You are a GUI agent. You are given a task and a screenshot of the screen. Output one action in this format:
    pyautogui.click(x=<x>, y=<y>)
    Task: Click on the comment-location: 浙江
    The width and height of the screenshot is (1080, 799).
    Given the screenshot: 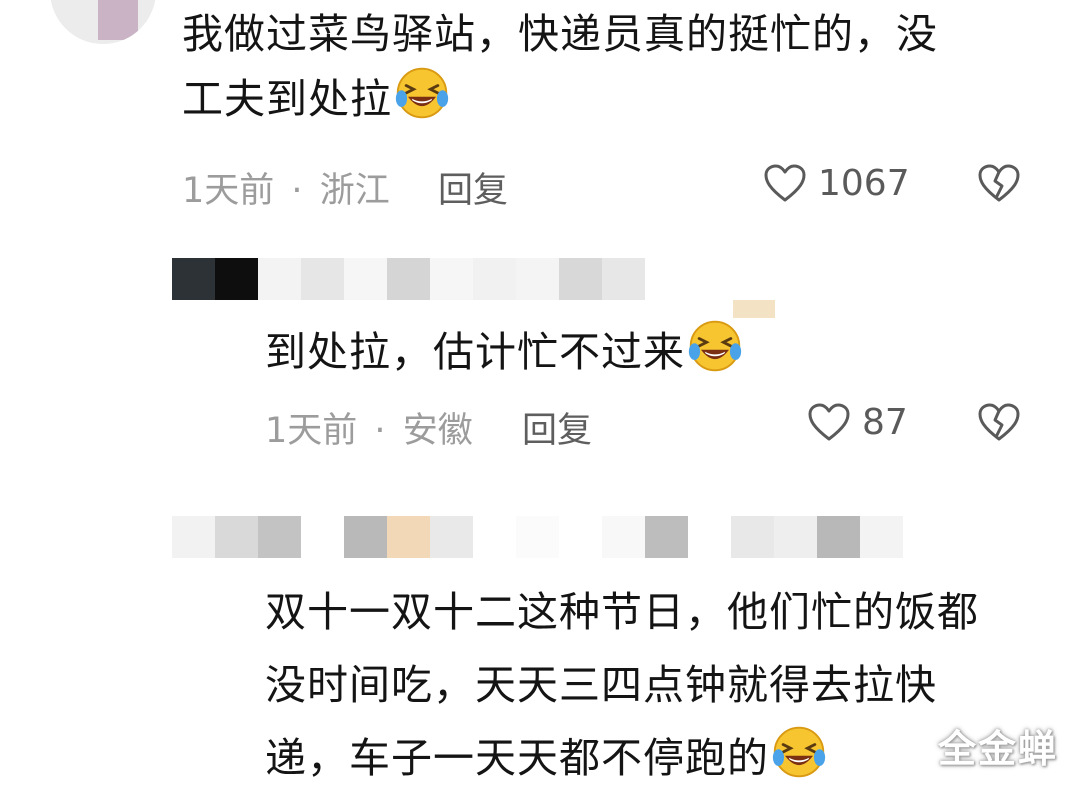 What is the action you would take?
    pyautogui.click(x=354, y=191)
    